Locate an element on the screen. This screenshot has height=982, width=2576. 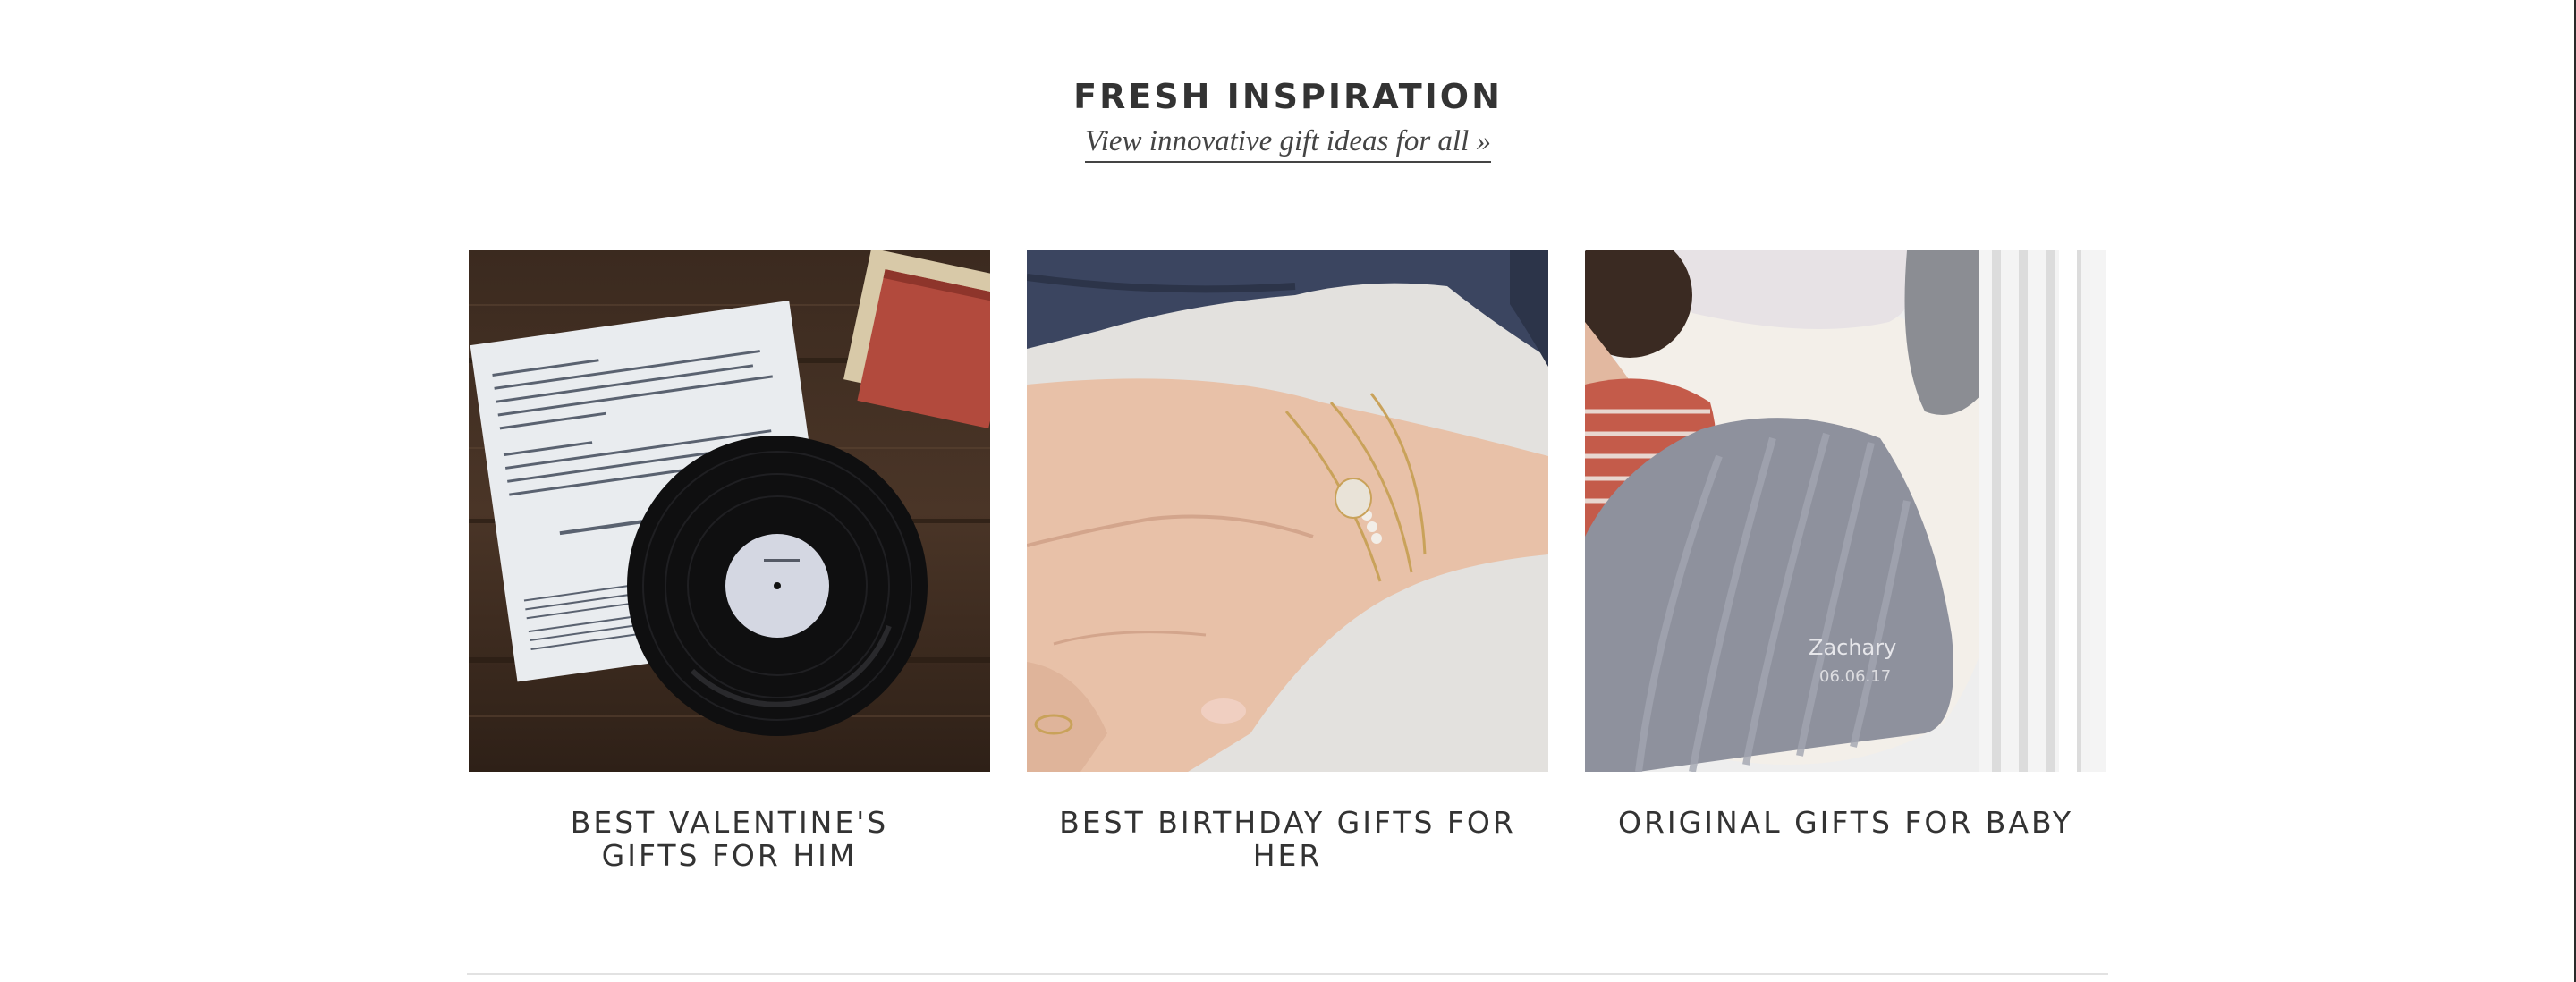
card-title: ORIGINAL GIFTS FOR BABY is located at coordinates (1845, 823).